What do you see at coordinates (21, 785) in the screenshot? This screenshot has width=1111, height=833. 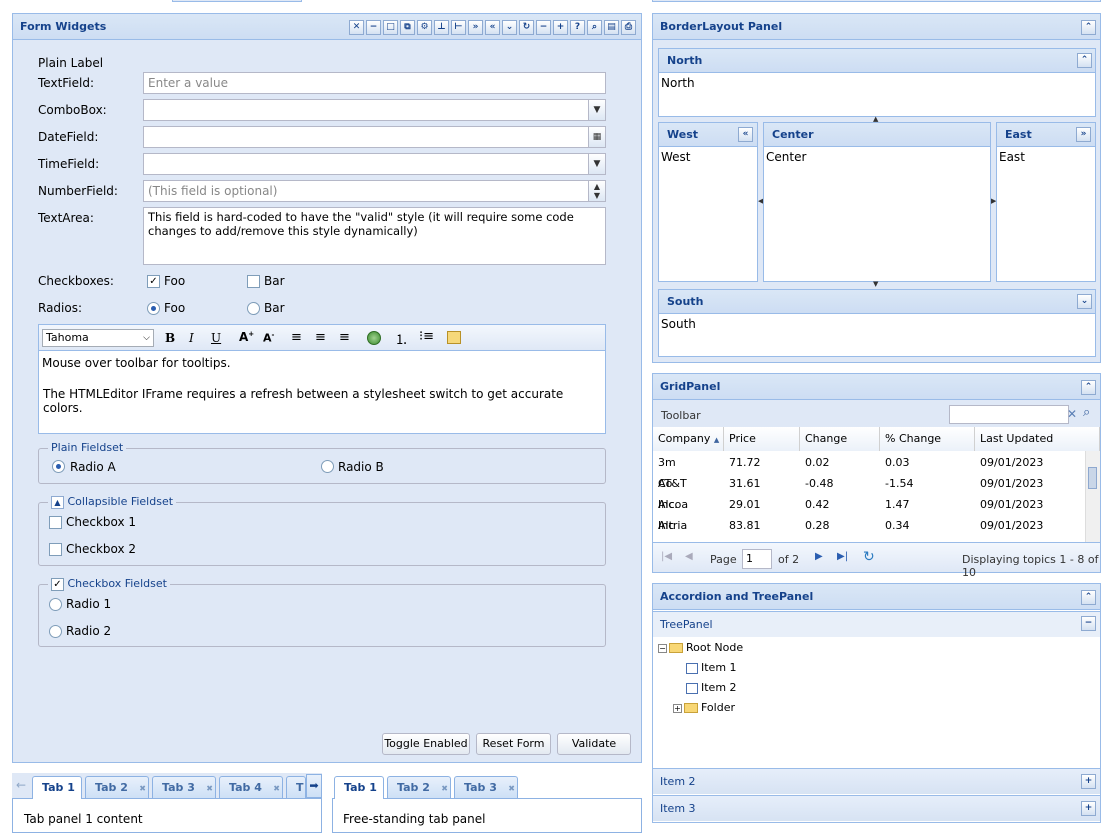 I see `scroll-left-icon: ←` at bounding box center [21, 785].